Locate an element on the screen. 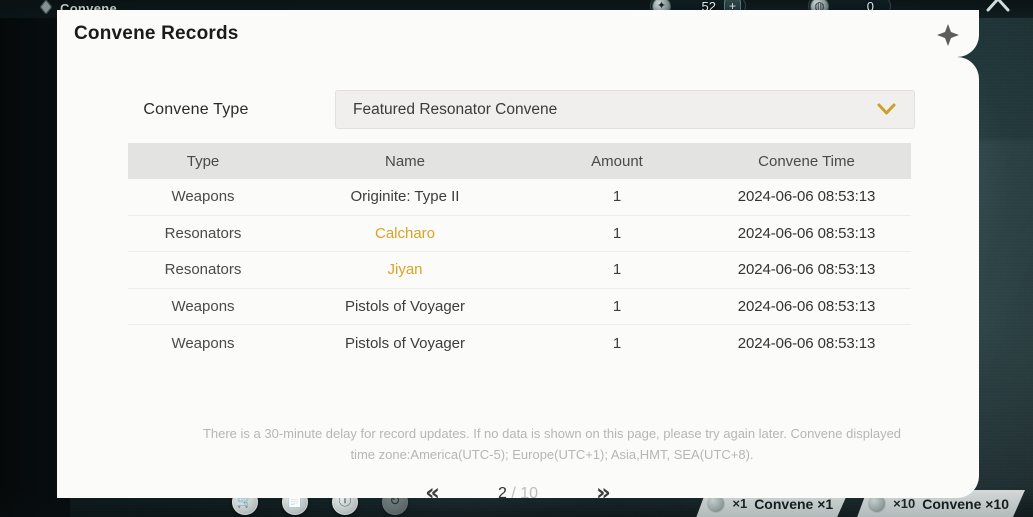  chevron-down-glyph is located at coordinates (886, 109).